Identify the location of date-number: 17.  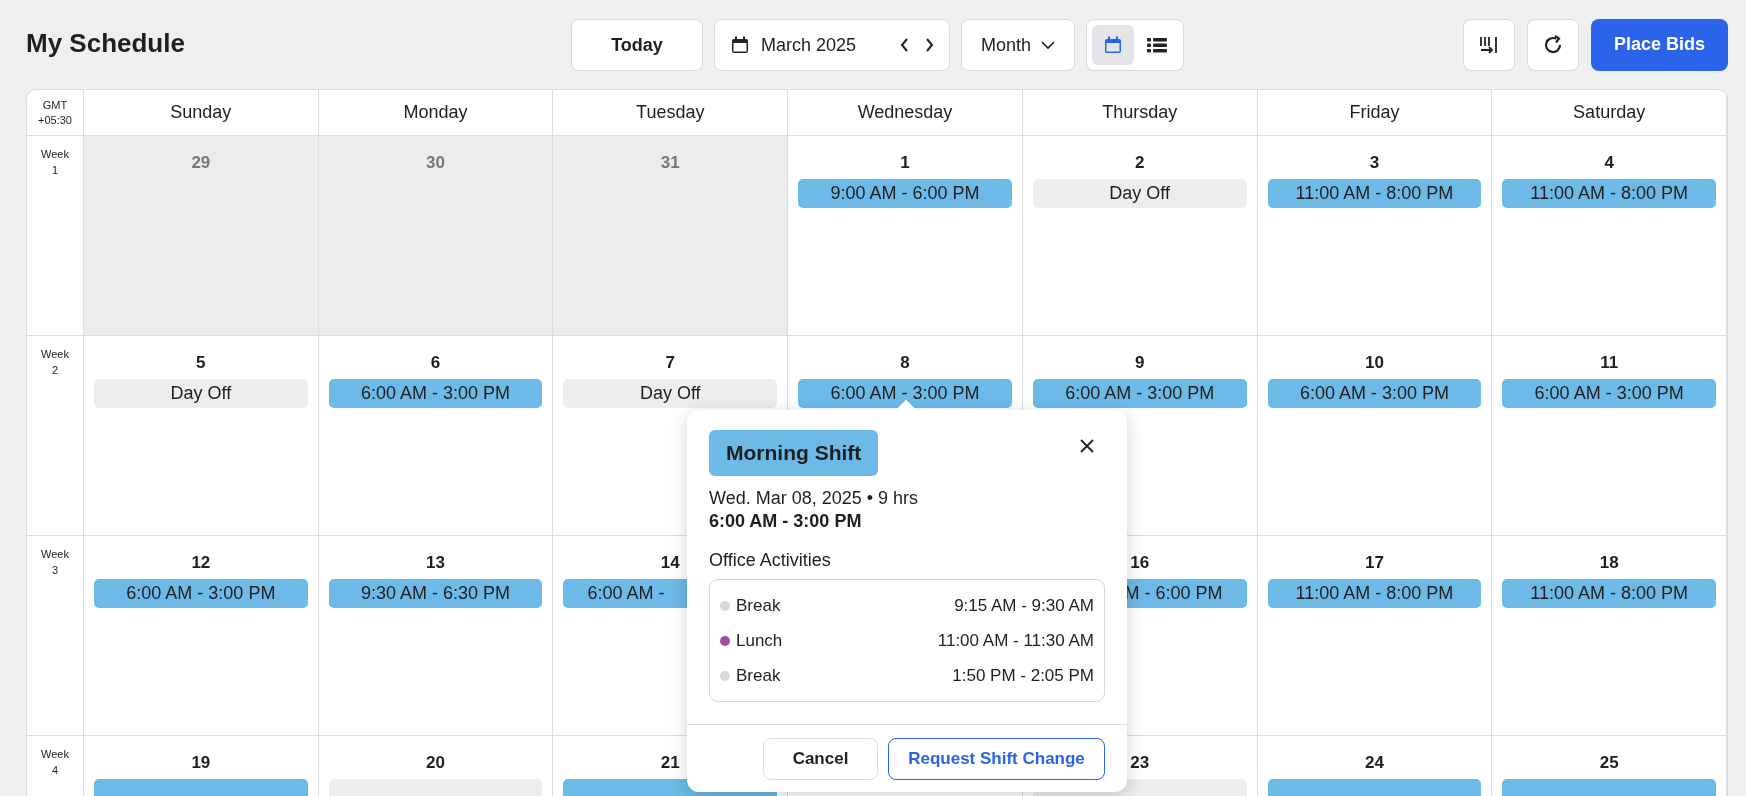
(1374, 563).